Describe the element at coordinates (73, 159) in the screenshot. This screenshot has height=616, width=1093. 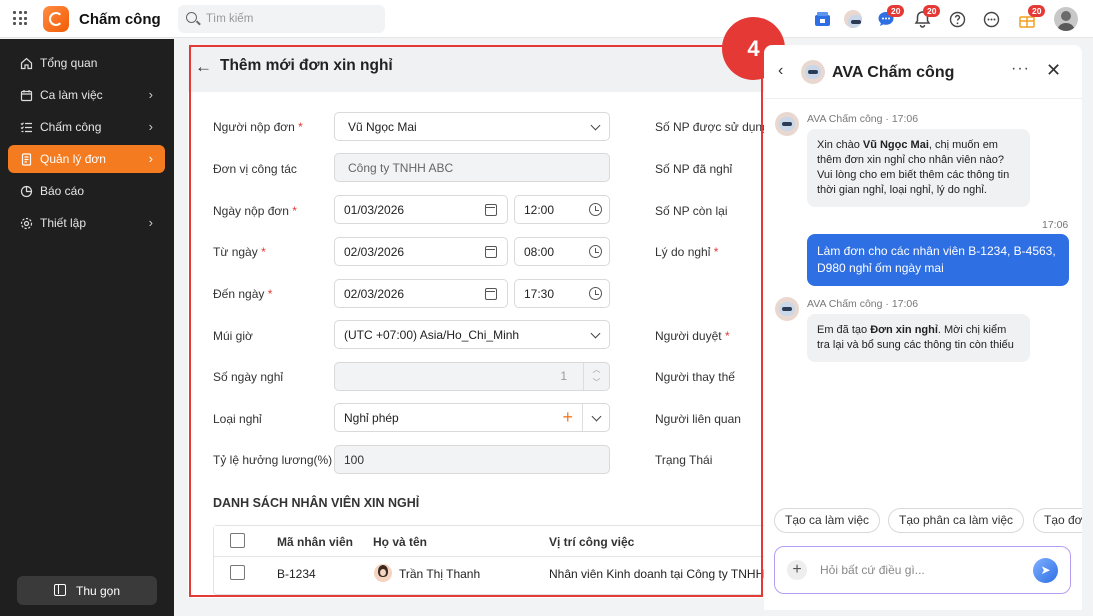
I see `sidebar-item-label: Quản lý đơn` at that location.